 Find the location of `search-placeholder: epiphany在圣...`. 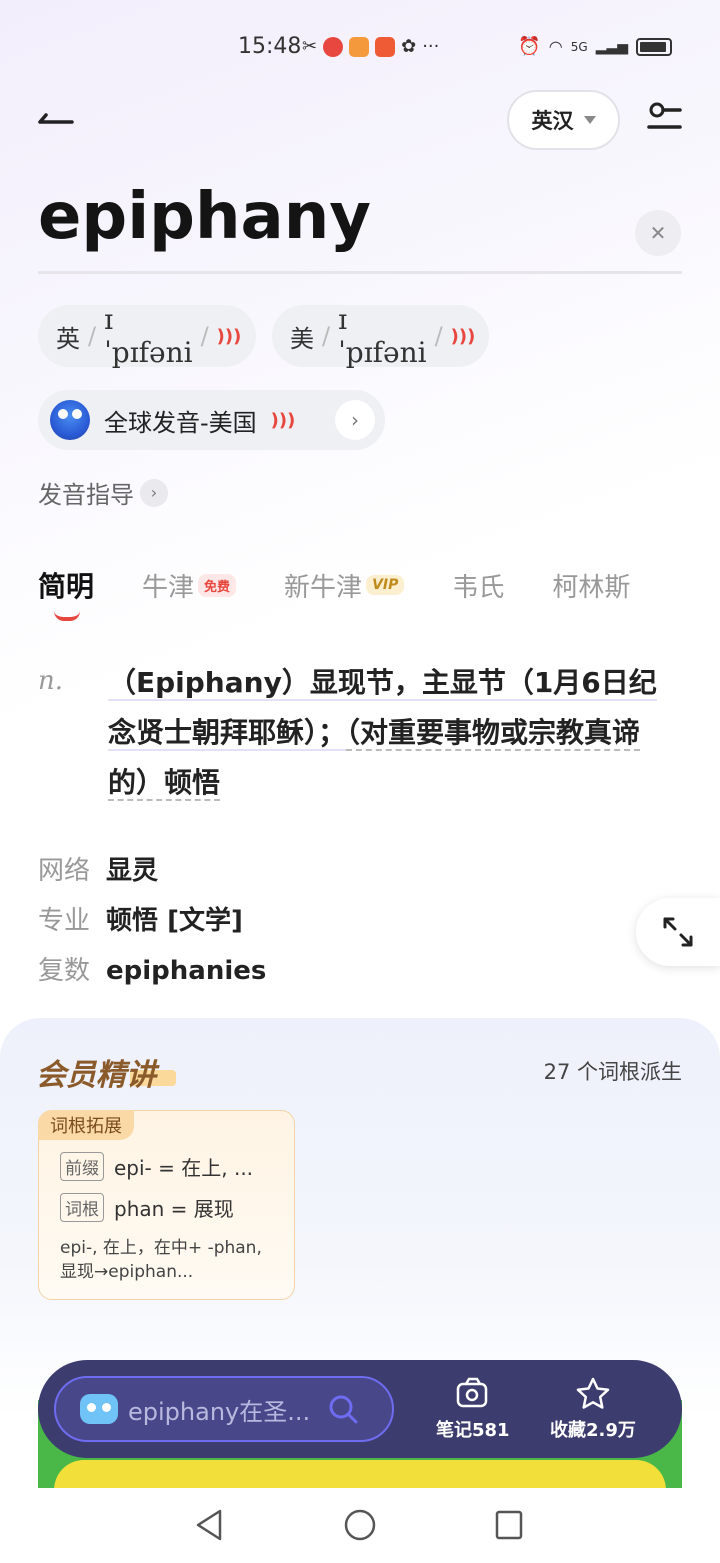

search-placeholder: epiphany在圣... is located at coordinates (219, 1411).